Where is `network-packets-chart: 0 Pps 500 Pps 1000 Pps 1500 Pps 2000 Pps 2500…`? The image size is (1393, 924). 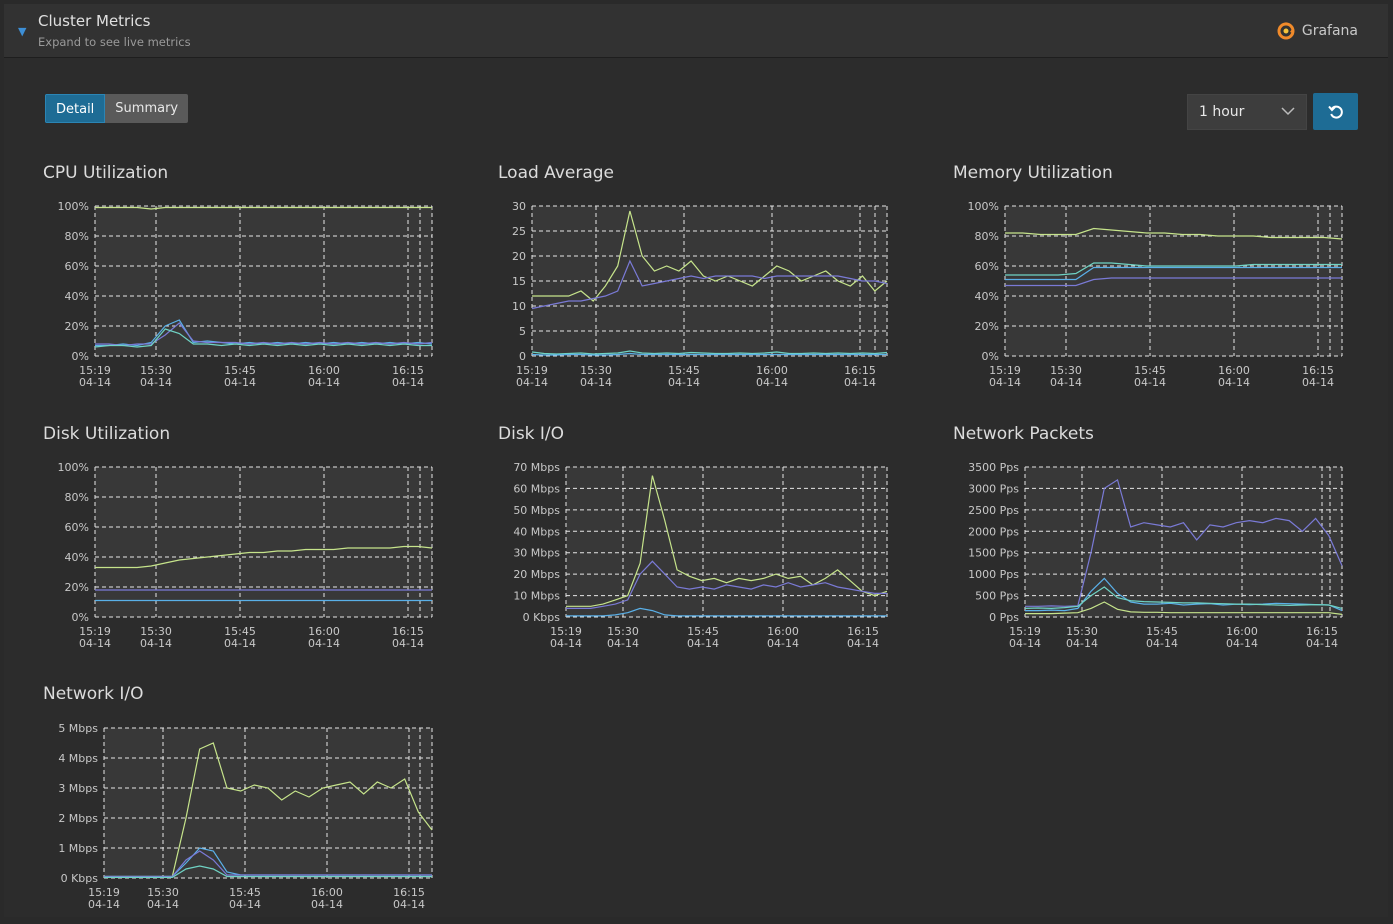
network-packets-chart: 0 Pps 500 Pps 1000 Pps 1500 Pps 2000 Pps 2500… is located at coordinates (1153, 544).